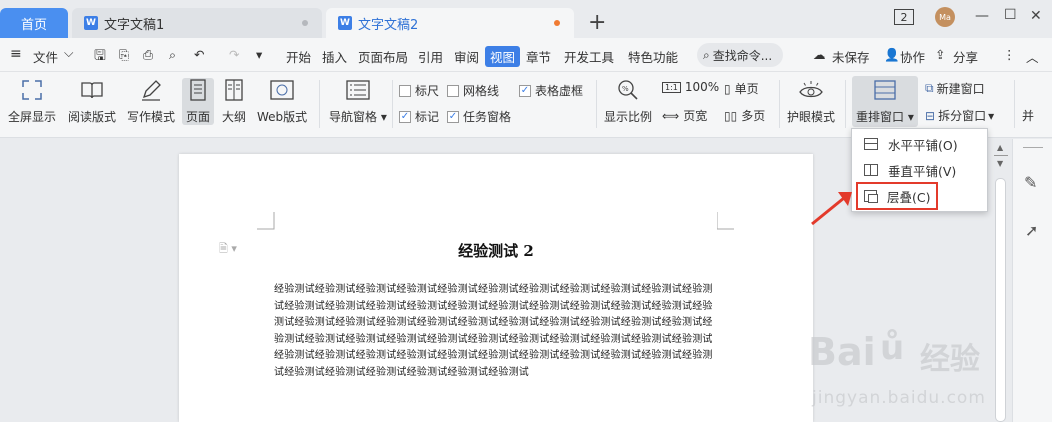  What do you see at coordinates (234, 54) in the screenshot?
I see `redo-icon: ↷` at bounding box center [234, 54].